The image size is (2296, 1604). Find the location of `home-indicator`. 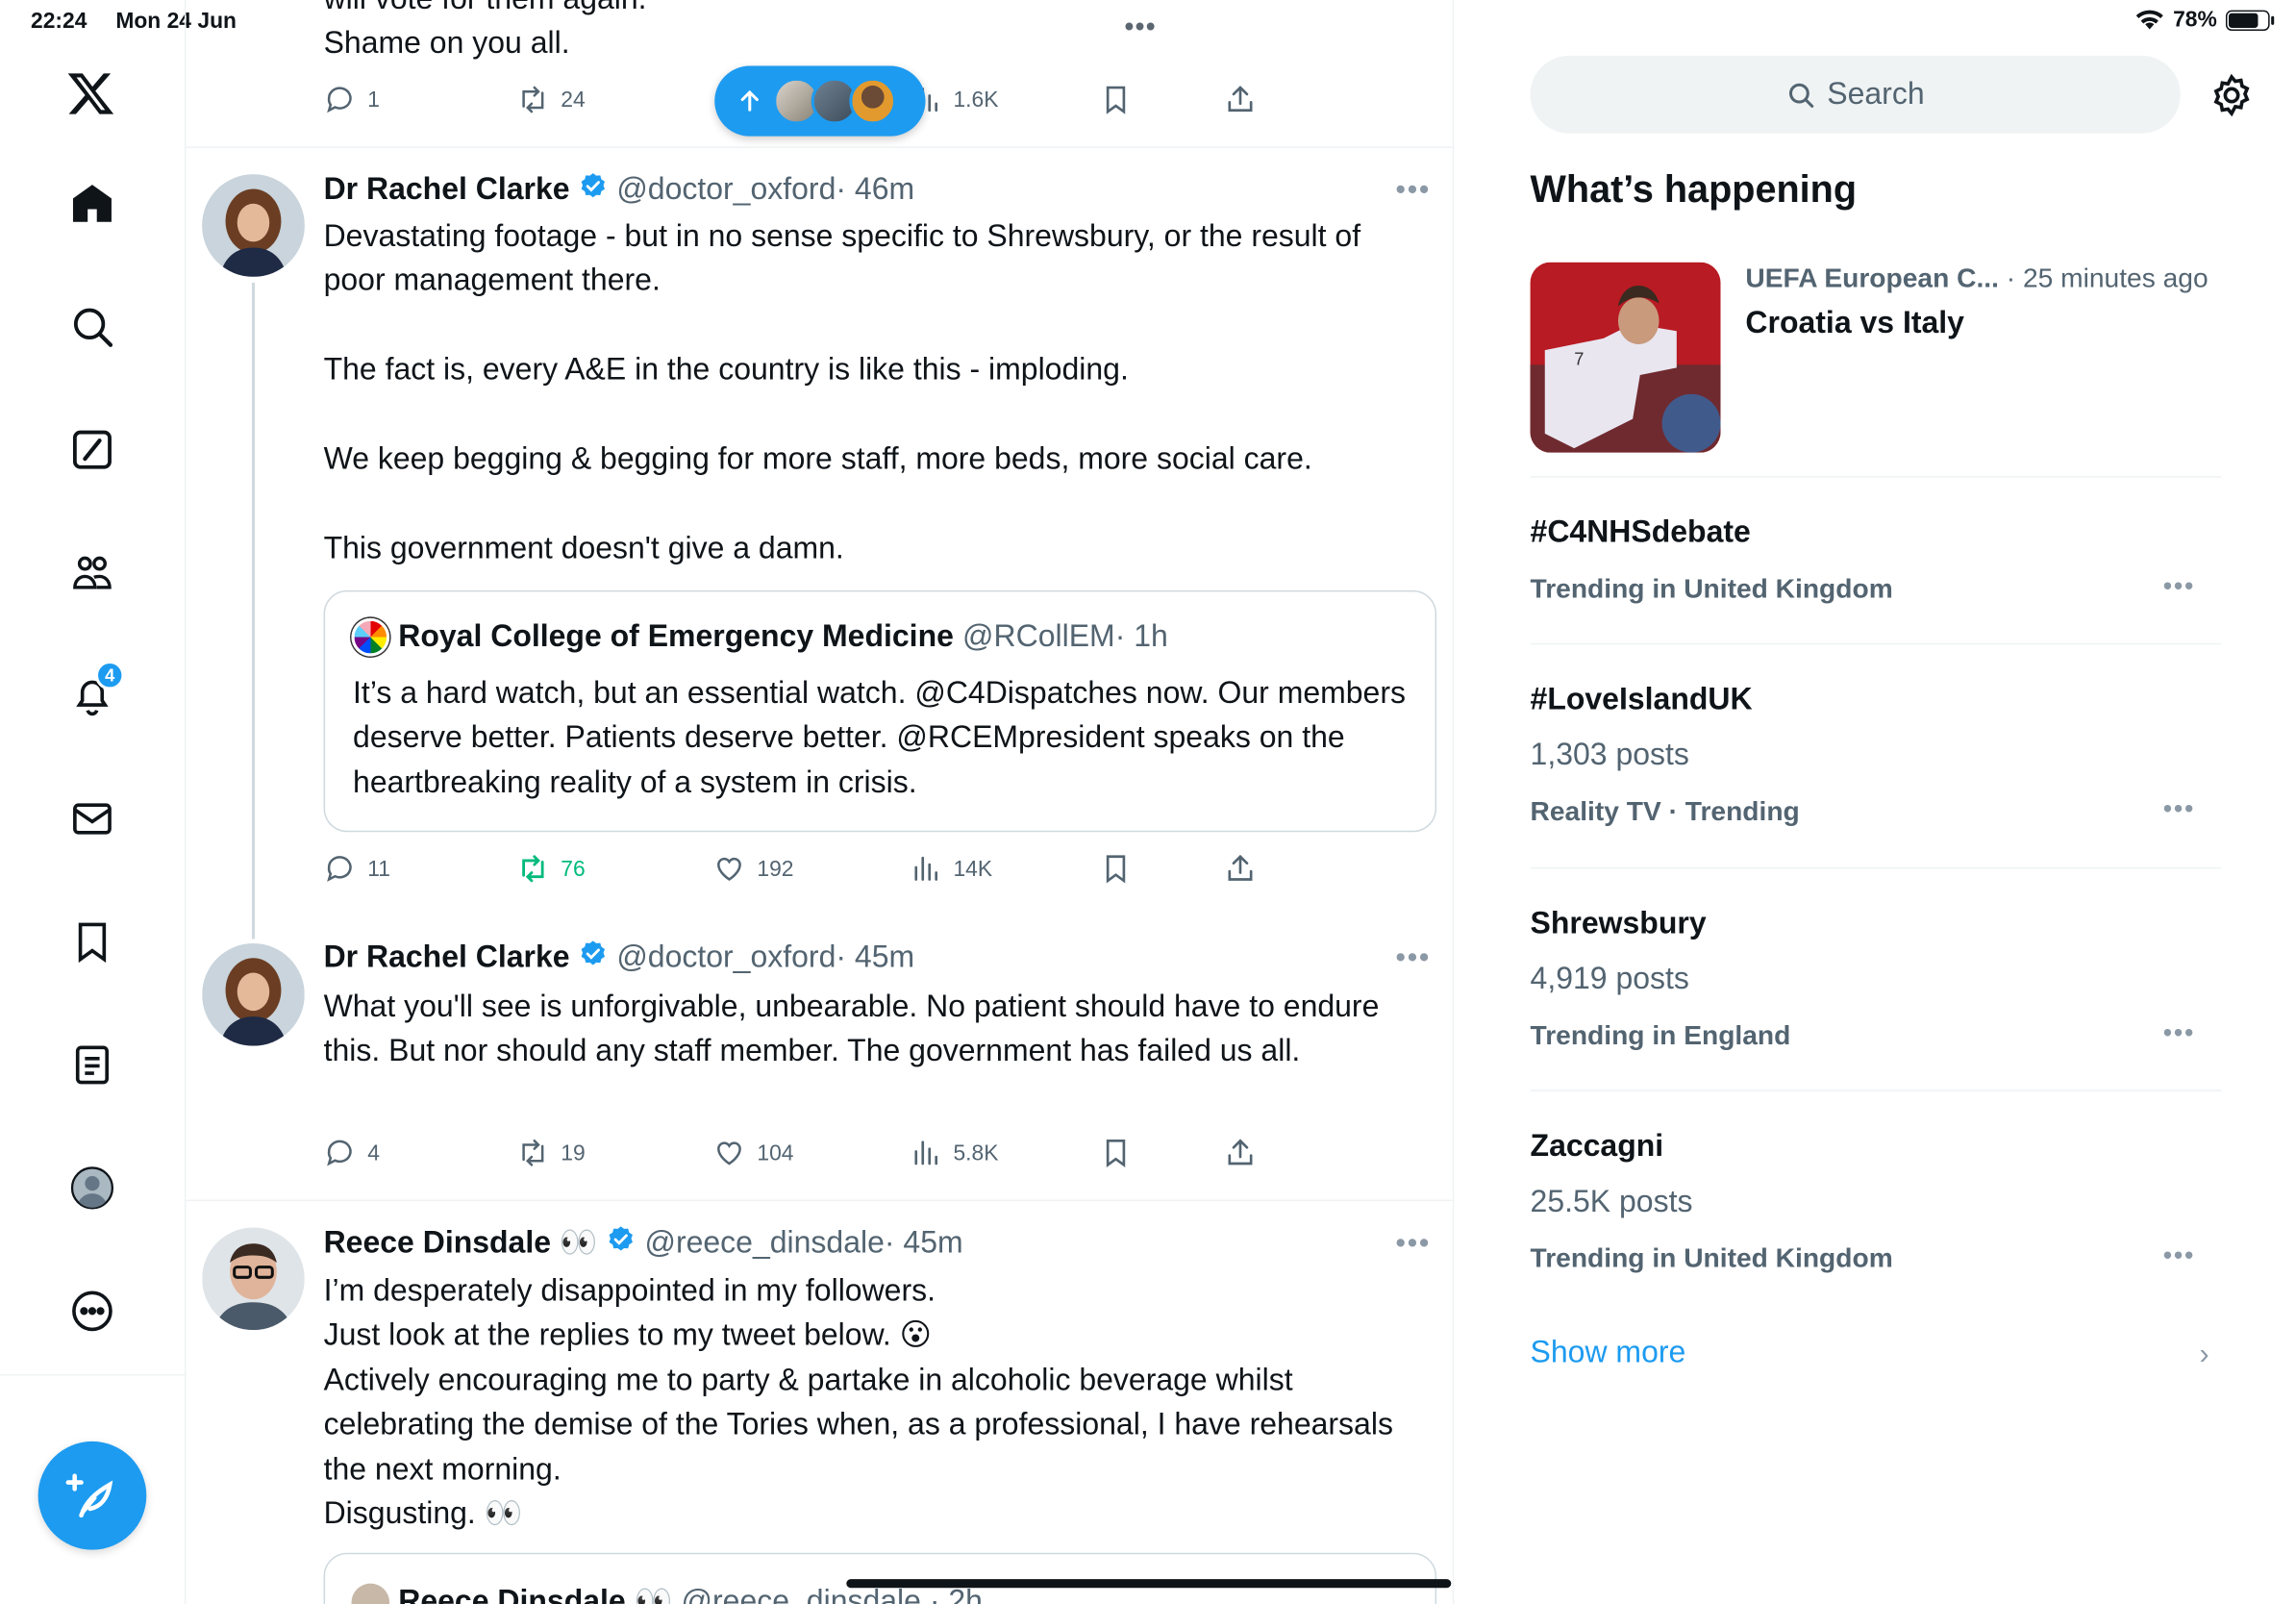

home-indicator is located at coordinates (1149, 1584).